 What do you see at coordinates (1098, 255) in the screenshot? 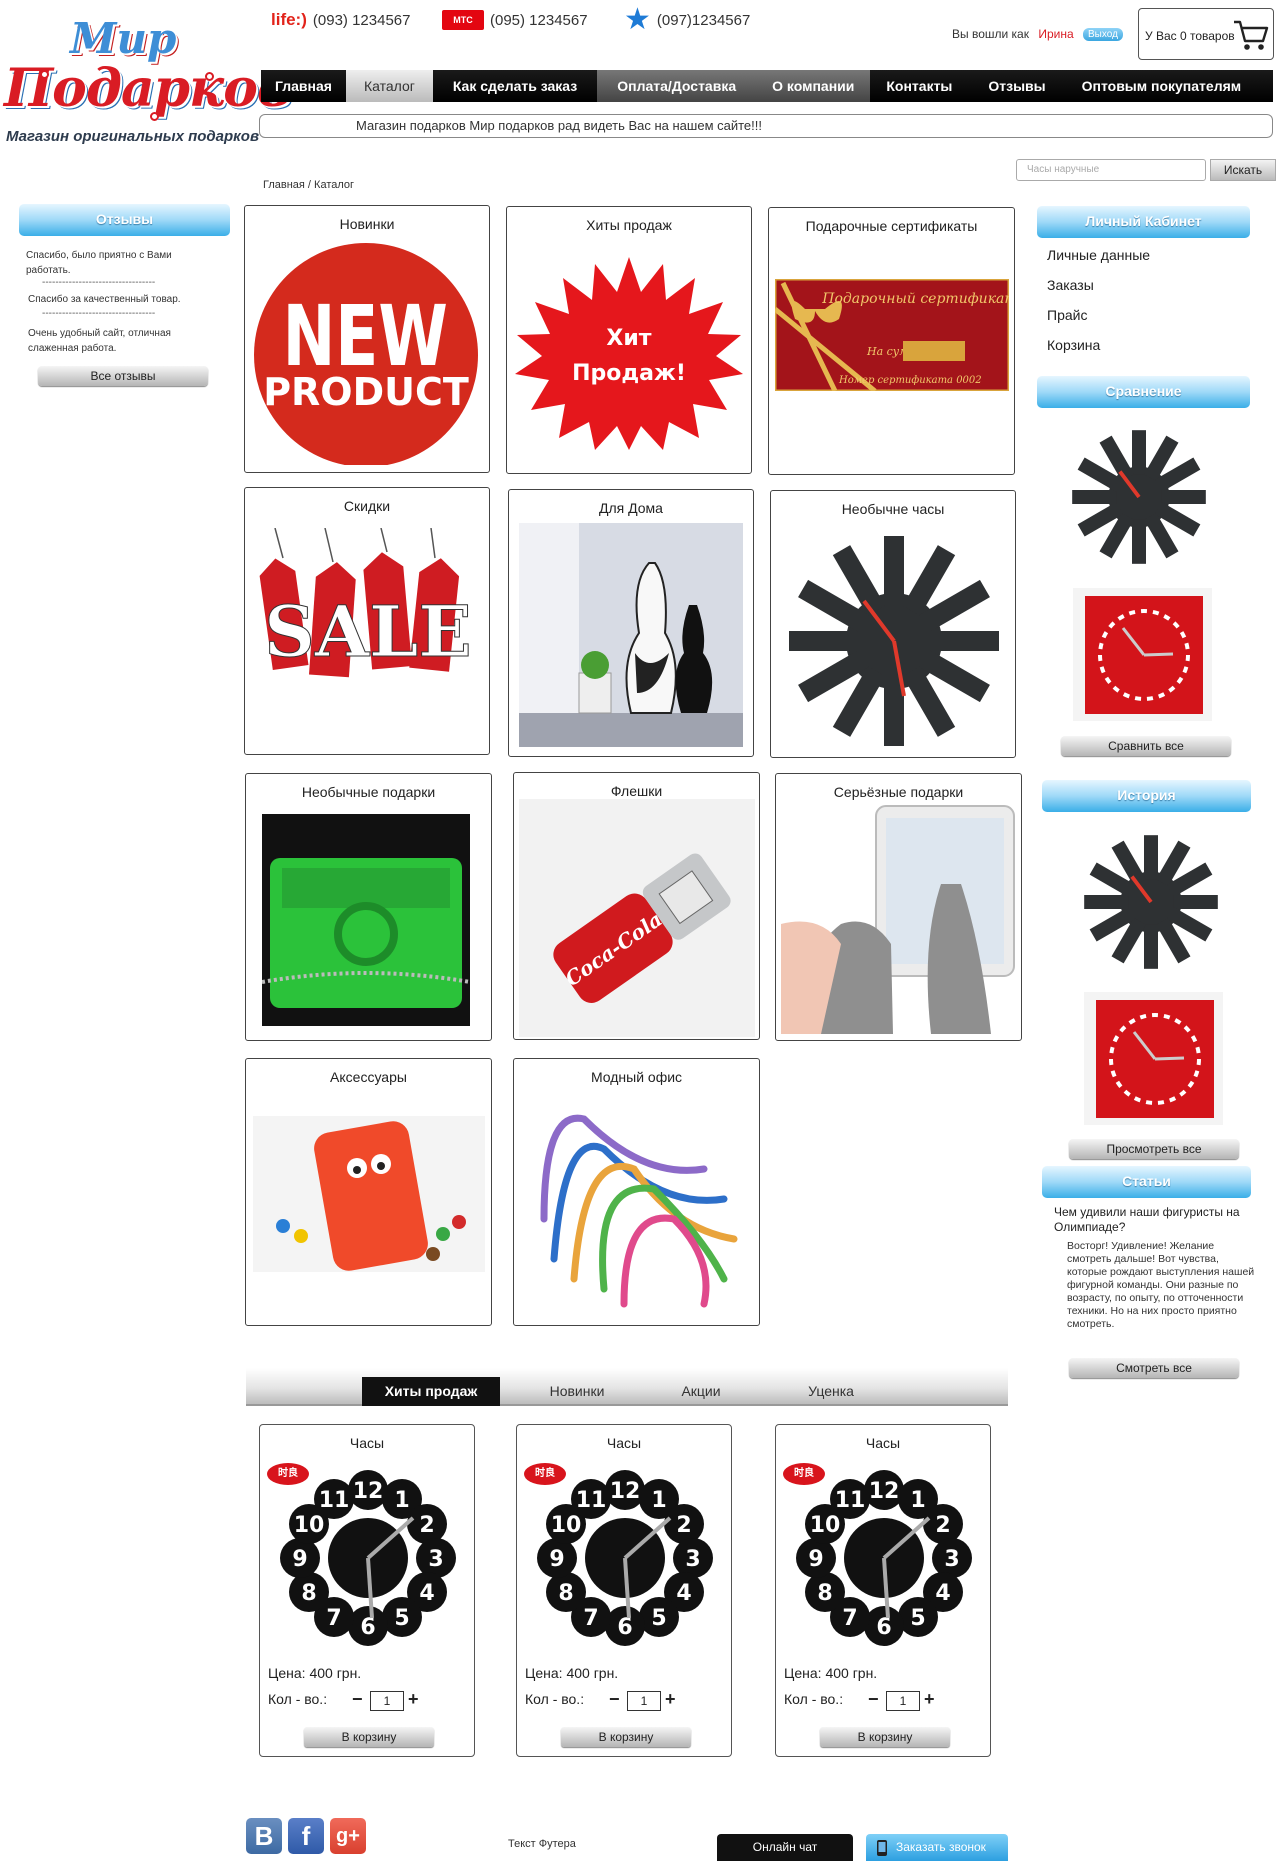
I see `cabinet-link-personal: Личные данные` at bounding box center [1098, 255].